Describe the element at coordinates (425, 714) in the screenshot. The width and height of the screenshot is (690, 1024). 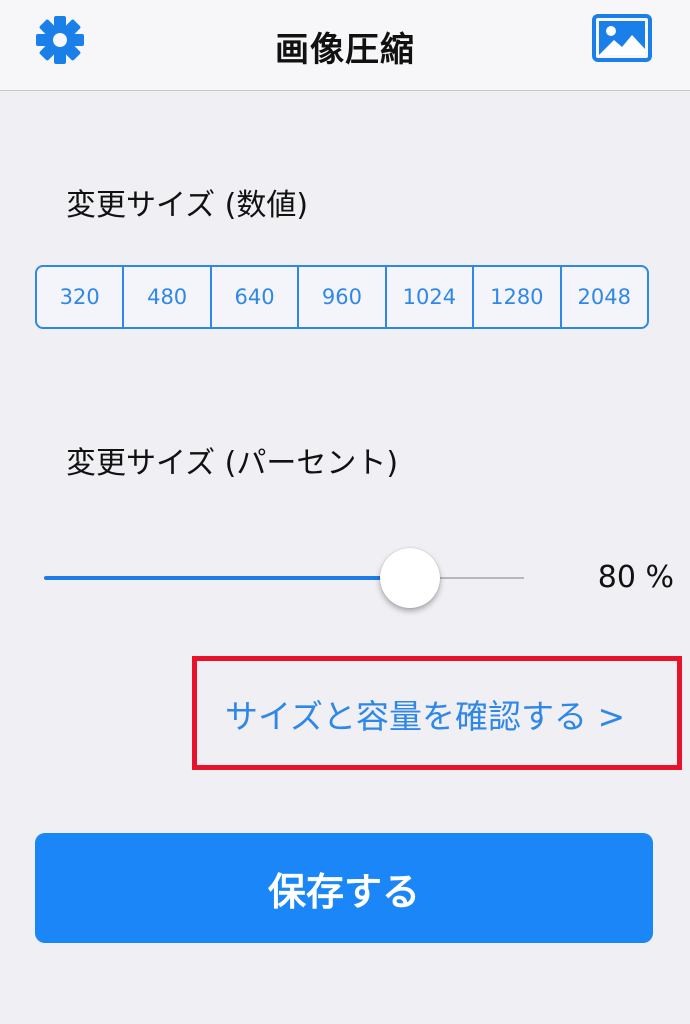
I see `check-size-link: サイズと容量を確認する >` at that location.